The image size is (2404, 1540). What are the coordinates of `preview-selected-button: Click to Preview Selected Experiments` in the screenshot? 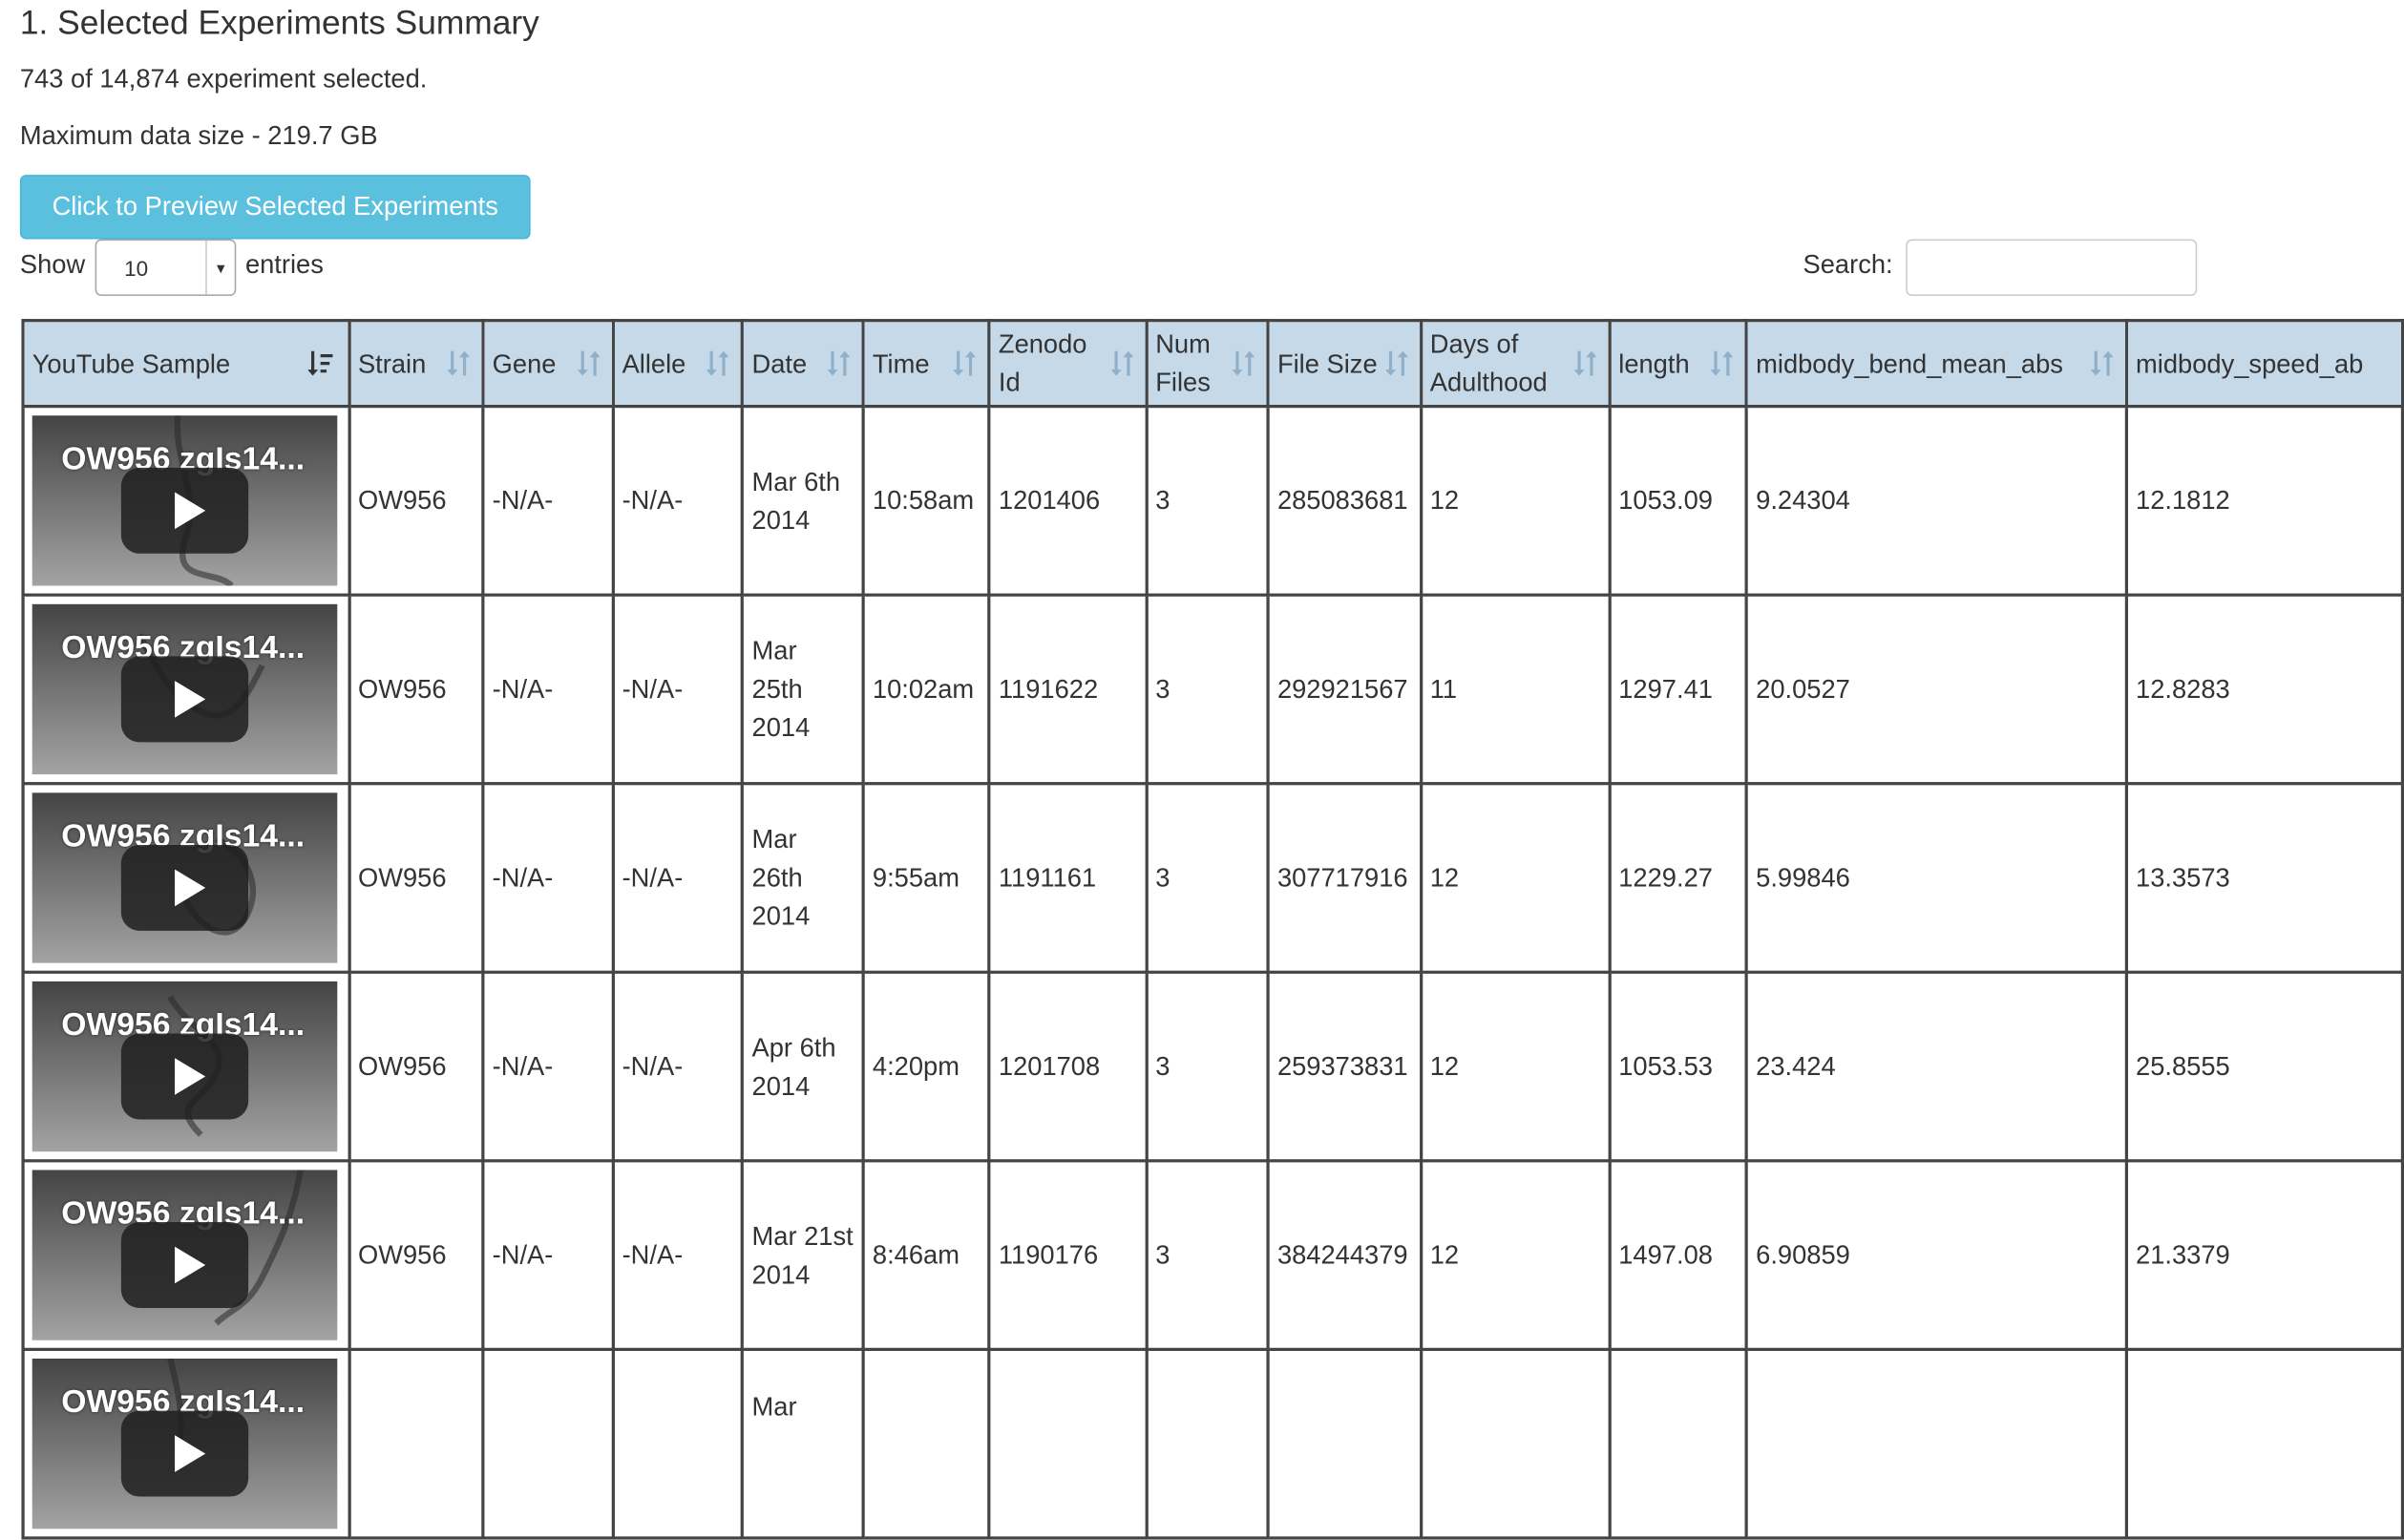 It's located at (275, 207).